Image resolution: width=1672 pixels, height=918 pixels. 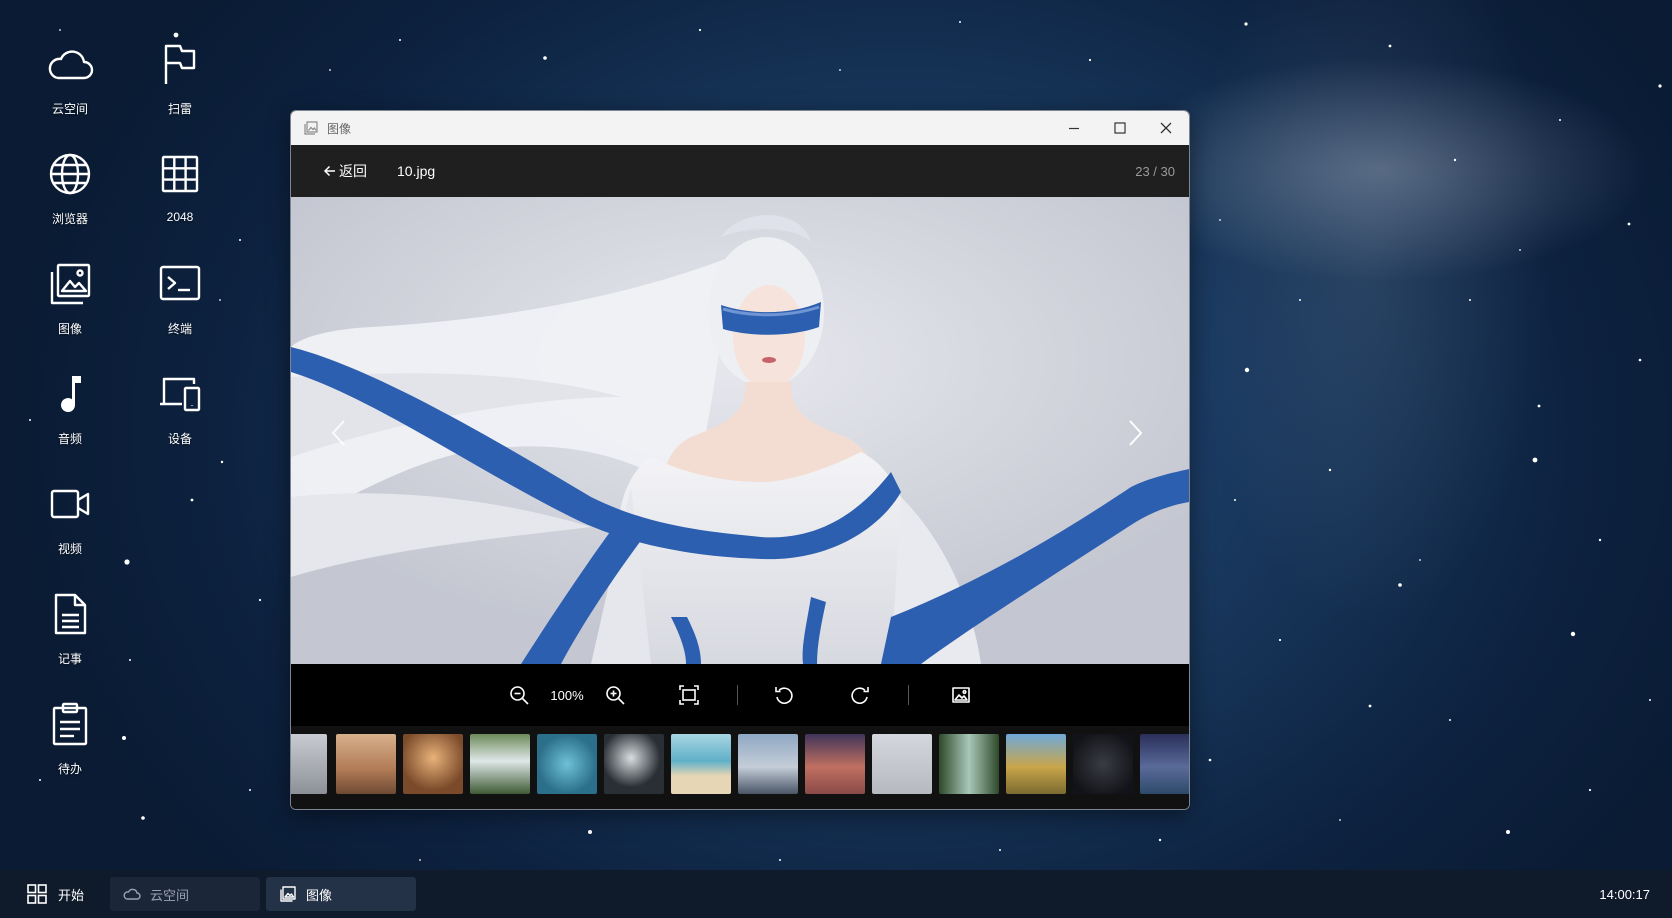 I want to click on globe-icon, so click(x=70, y=174).